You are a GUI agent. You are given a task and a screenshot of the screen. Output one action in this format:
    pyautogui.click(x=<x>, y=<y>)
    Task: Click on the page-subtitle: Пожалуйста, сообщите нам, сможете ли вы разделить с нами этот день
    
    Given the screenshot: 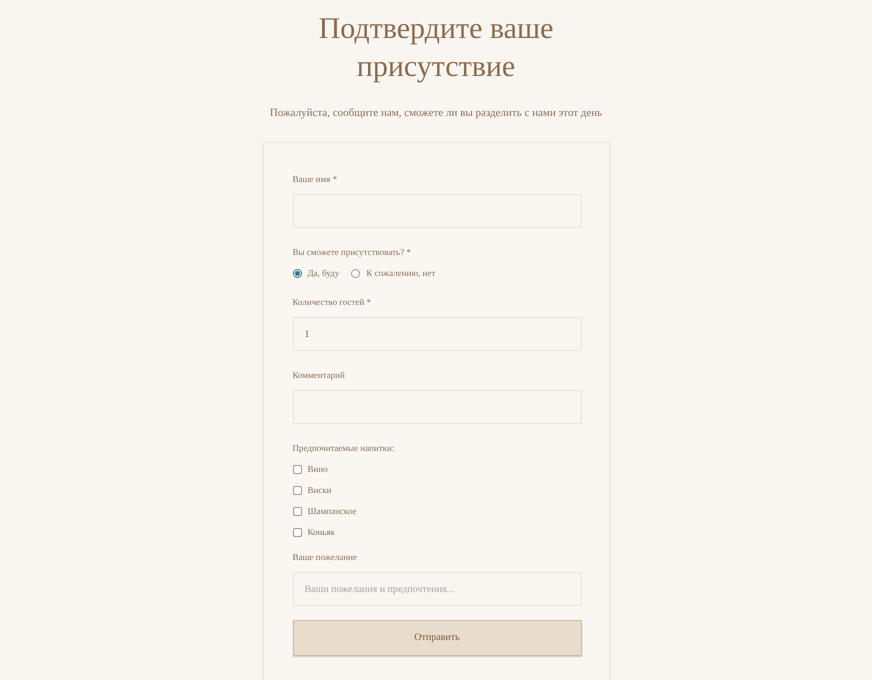 What is the action you would take?
    pyautogui.click(x=436, y=113)
    